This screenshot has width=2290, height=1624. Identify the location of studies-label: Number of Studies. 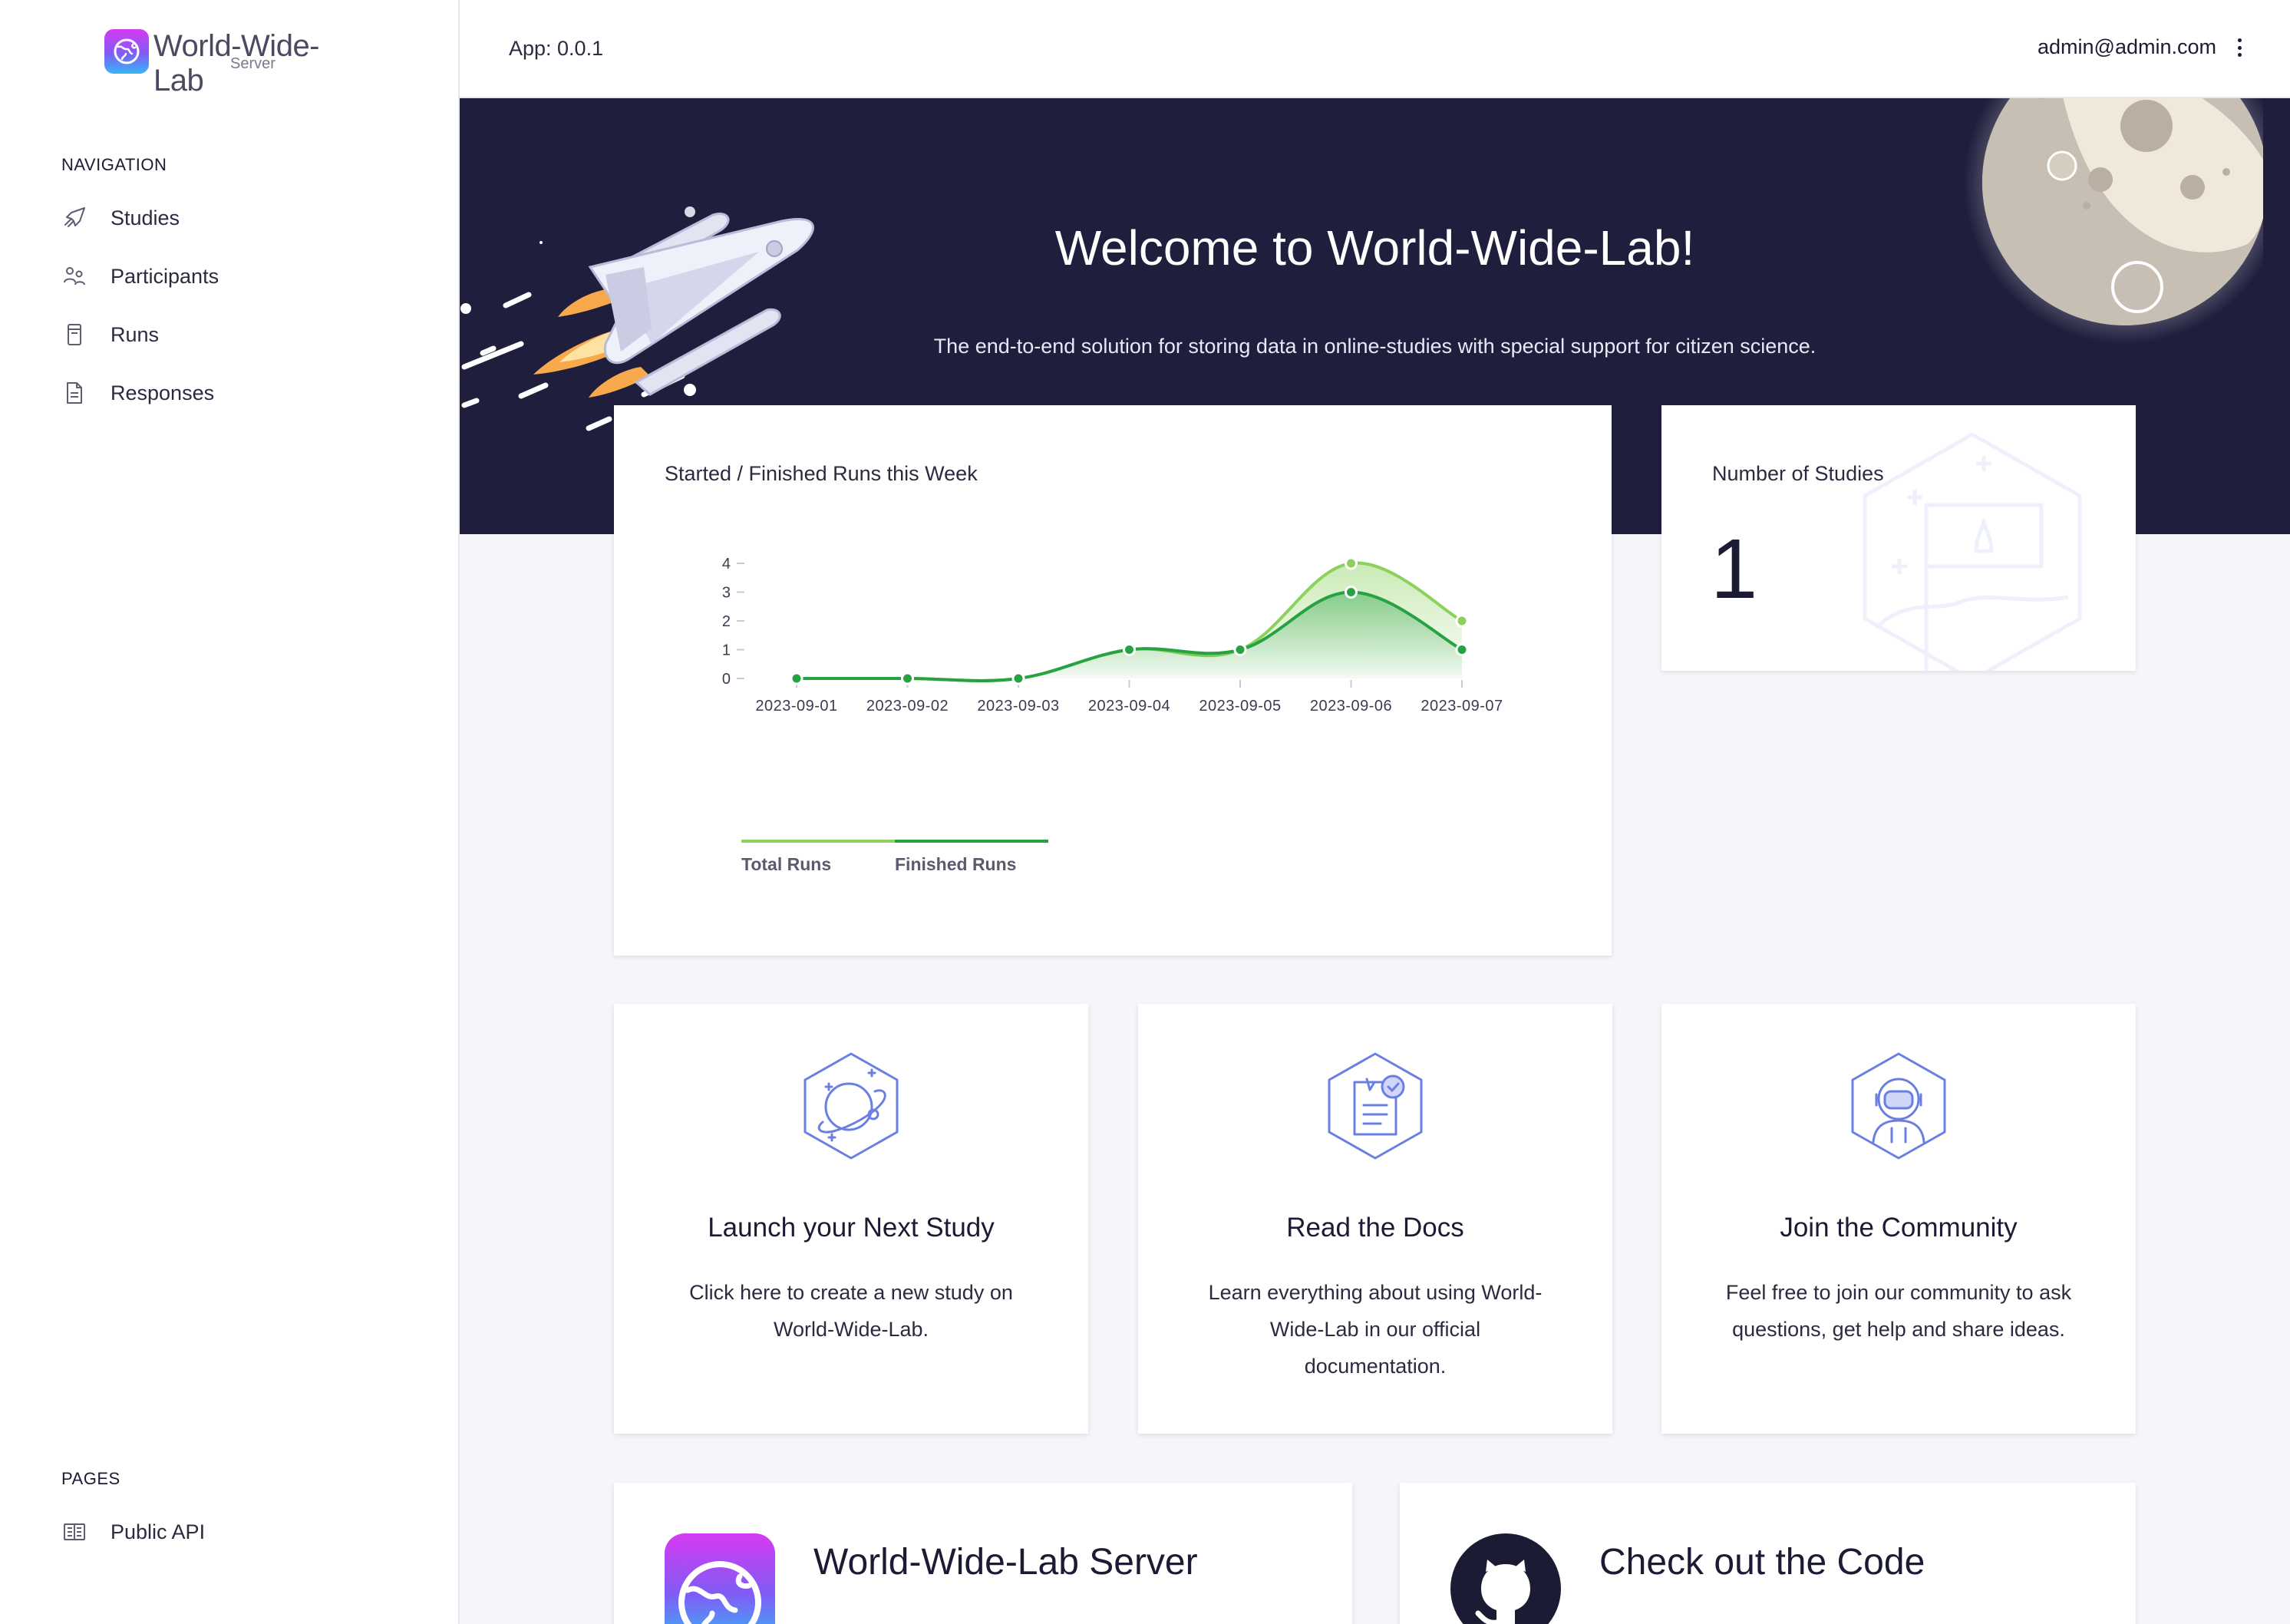
(1798, 473).